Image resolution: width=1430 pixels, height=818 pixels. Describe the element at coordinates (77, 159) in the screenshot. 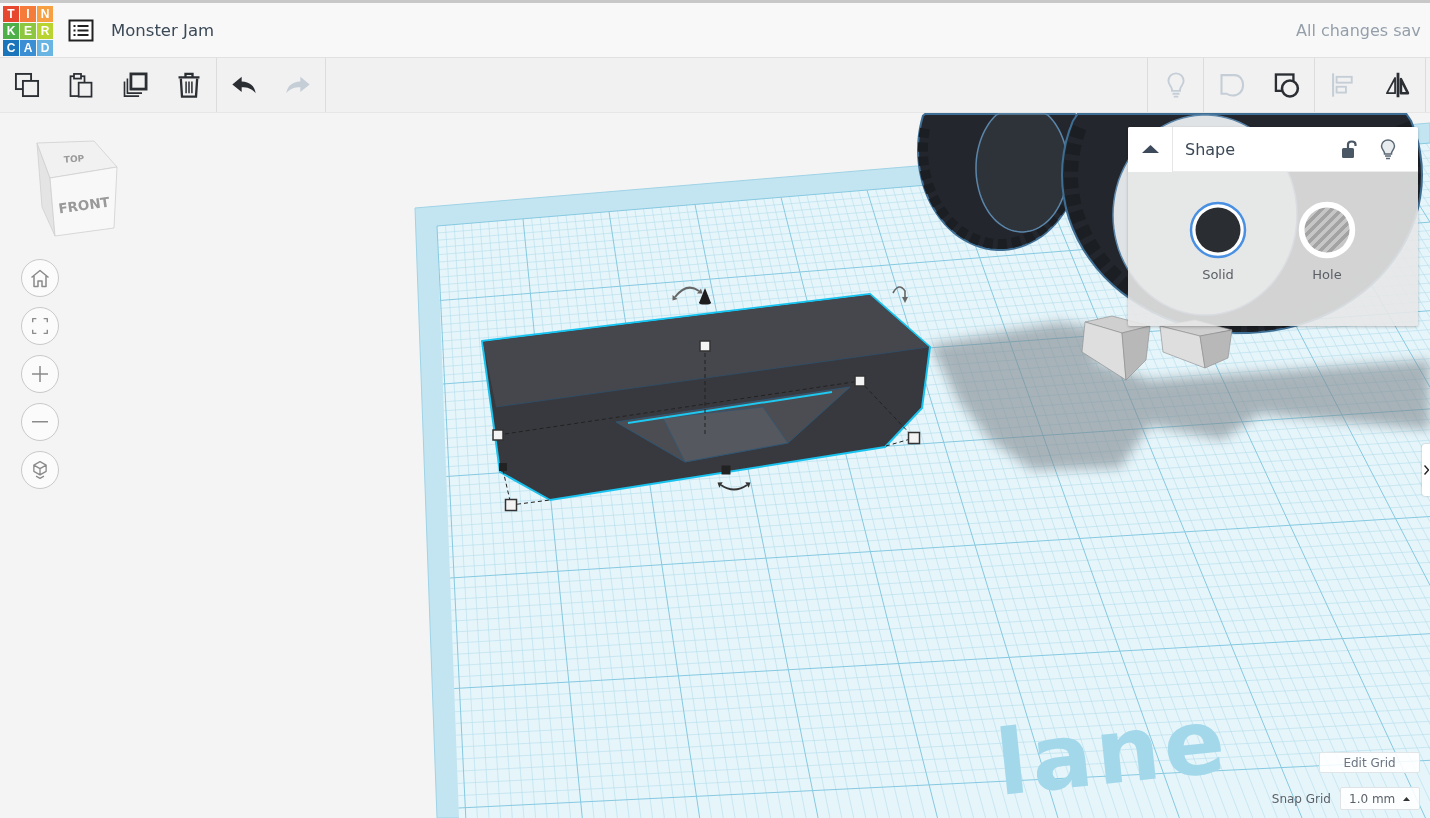

I see `view-cube-top-face: TOP` at that location.